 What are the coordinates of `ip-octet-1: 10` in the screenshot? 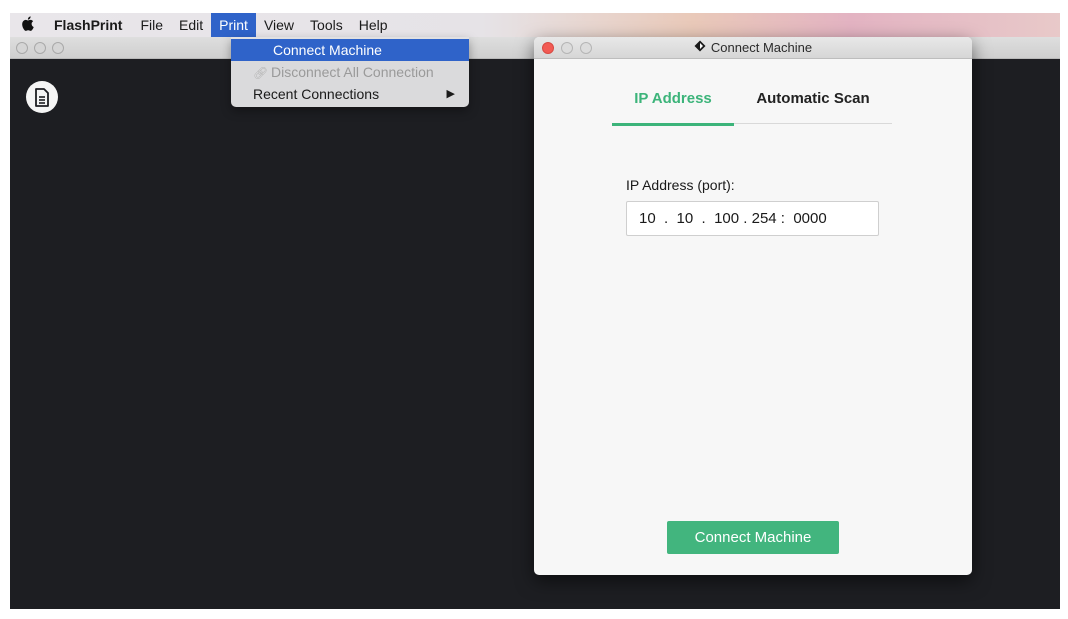 It's located at (647, 218).